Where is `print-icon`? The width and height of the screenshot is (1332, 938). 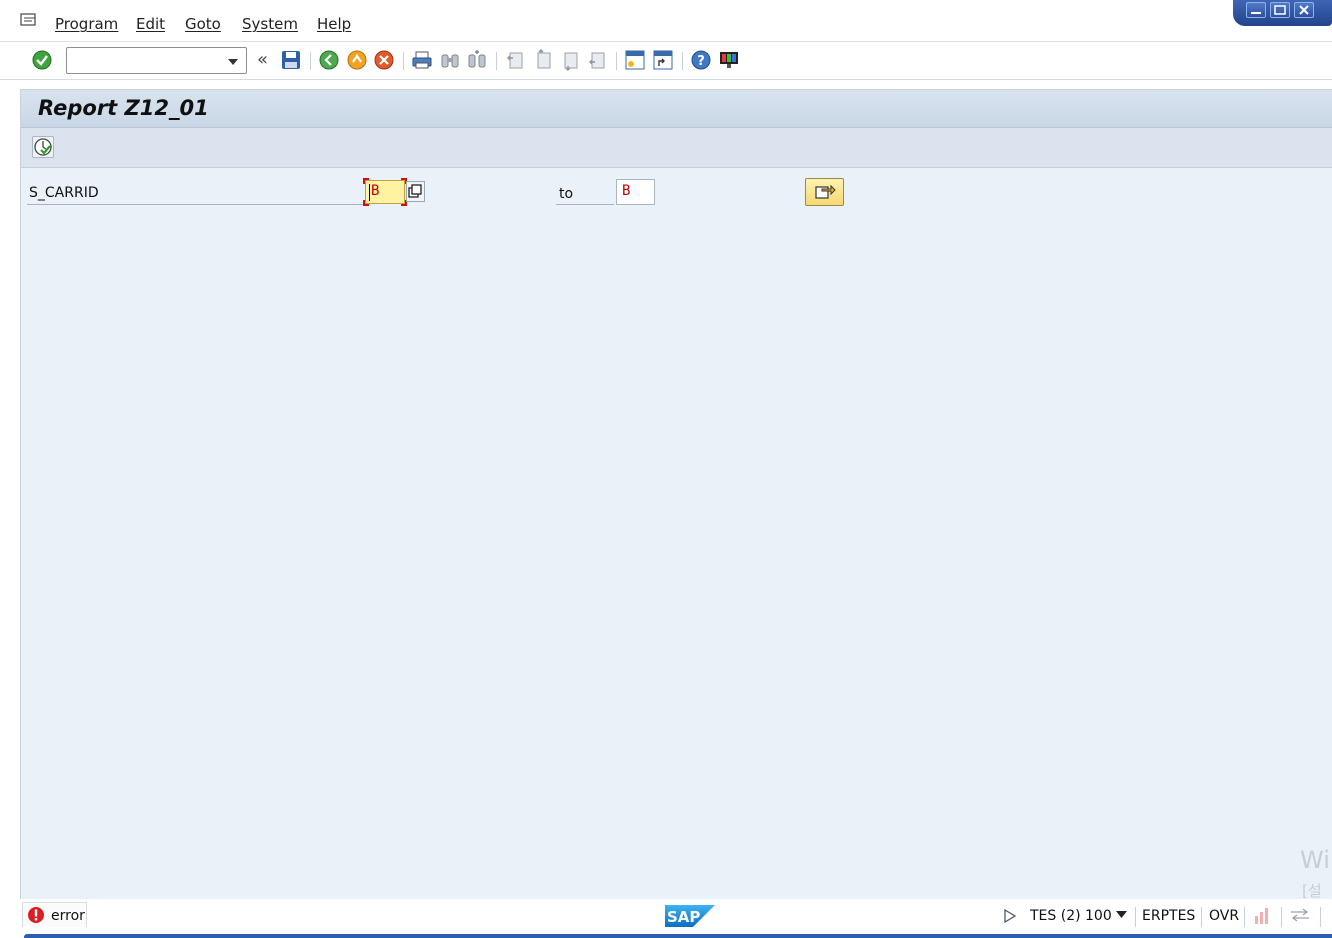
print-icon is located at coordinates (422, 60).